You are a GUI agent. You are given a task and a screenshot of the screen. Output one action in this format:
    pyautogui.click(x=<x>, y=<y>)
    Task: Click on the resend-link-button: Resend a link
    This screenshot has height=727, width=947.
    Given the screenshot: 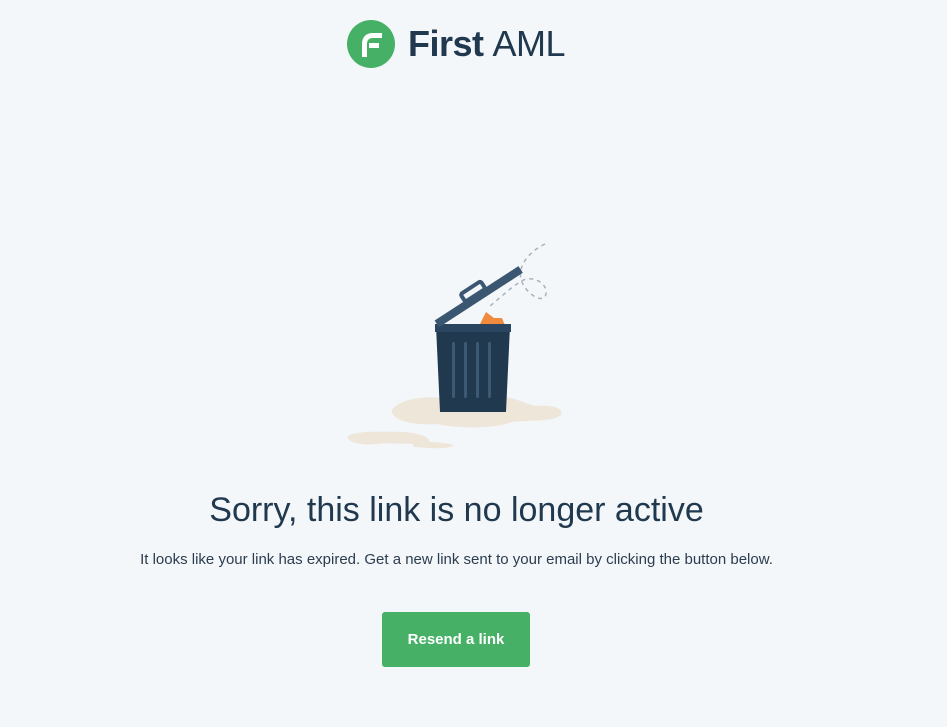 What is the action you would take?
    pyautogui.click(x=456, y=639)
    